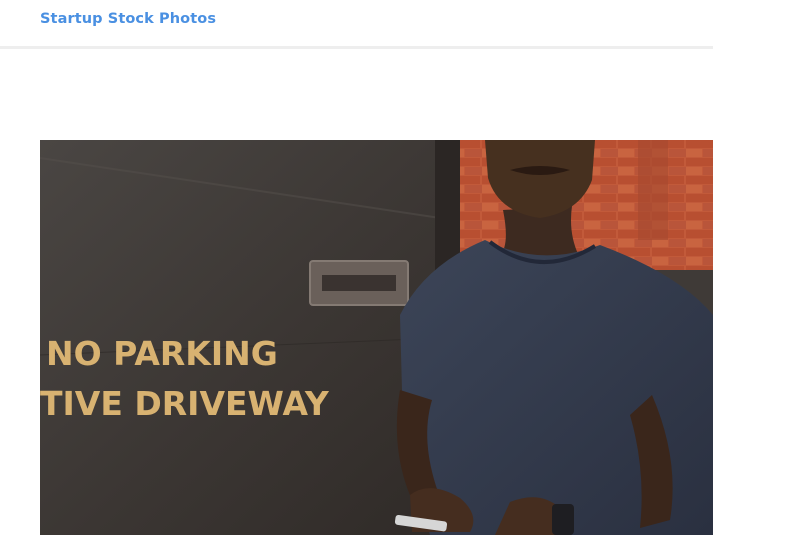 This screenshot has height=535, width=800. What do you see at coordinates (185, 403) in the screenshot?
I see `sign-driveway: TIVE DRIVEWAY` at bounding box center [185, 403].